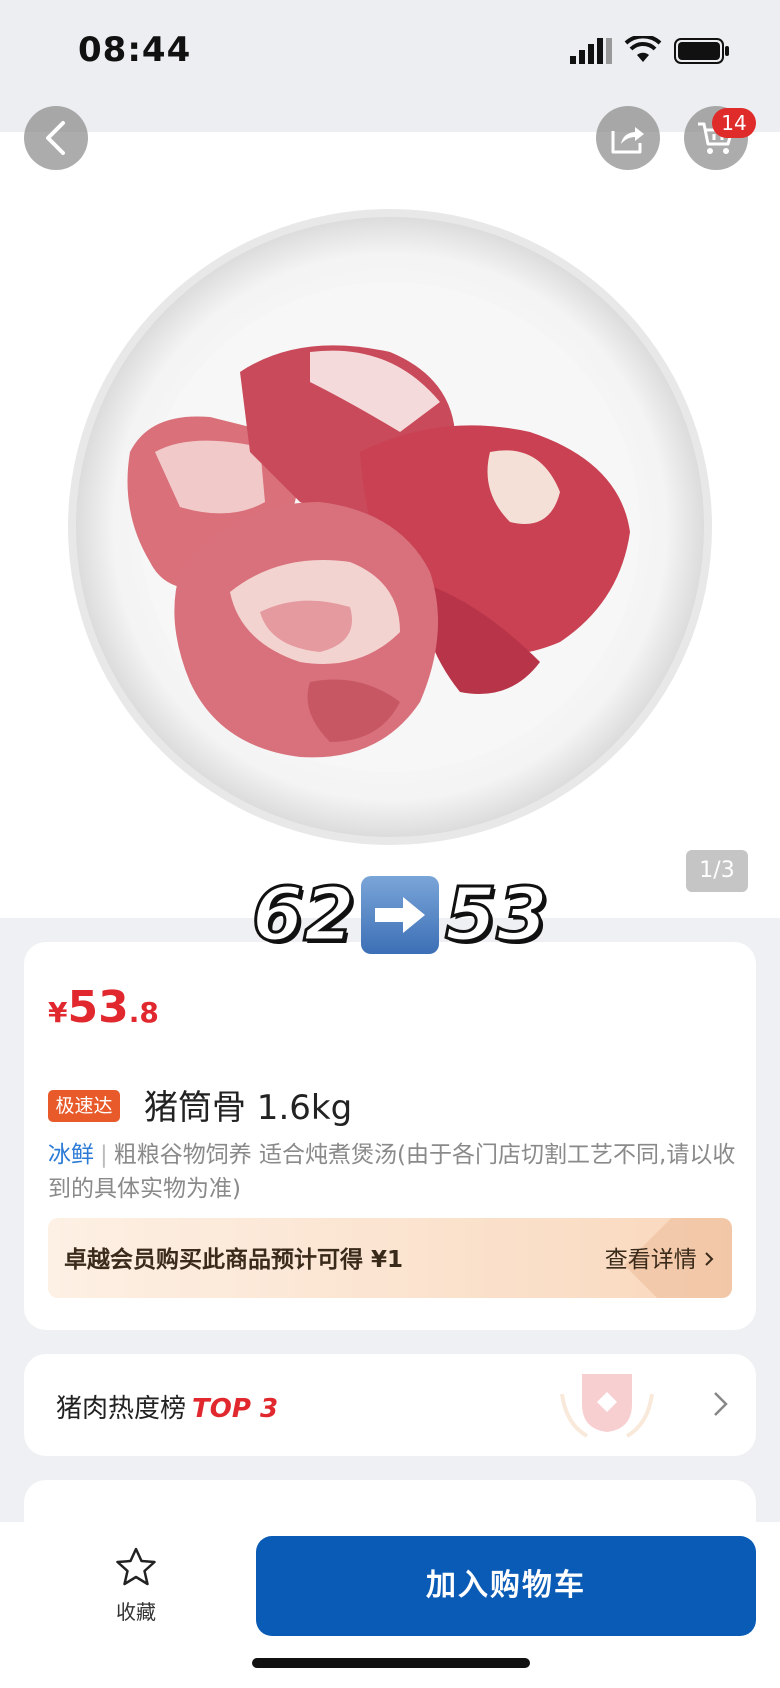 Image resolution: width=780 pixels, height=1688 pixels. What do you see at coordinates (71, 1155) in the screenshot?
I see `fresh-tag: 冰鲜` at bounding box center [71, 1155].